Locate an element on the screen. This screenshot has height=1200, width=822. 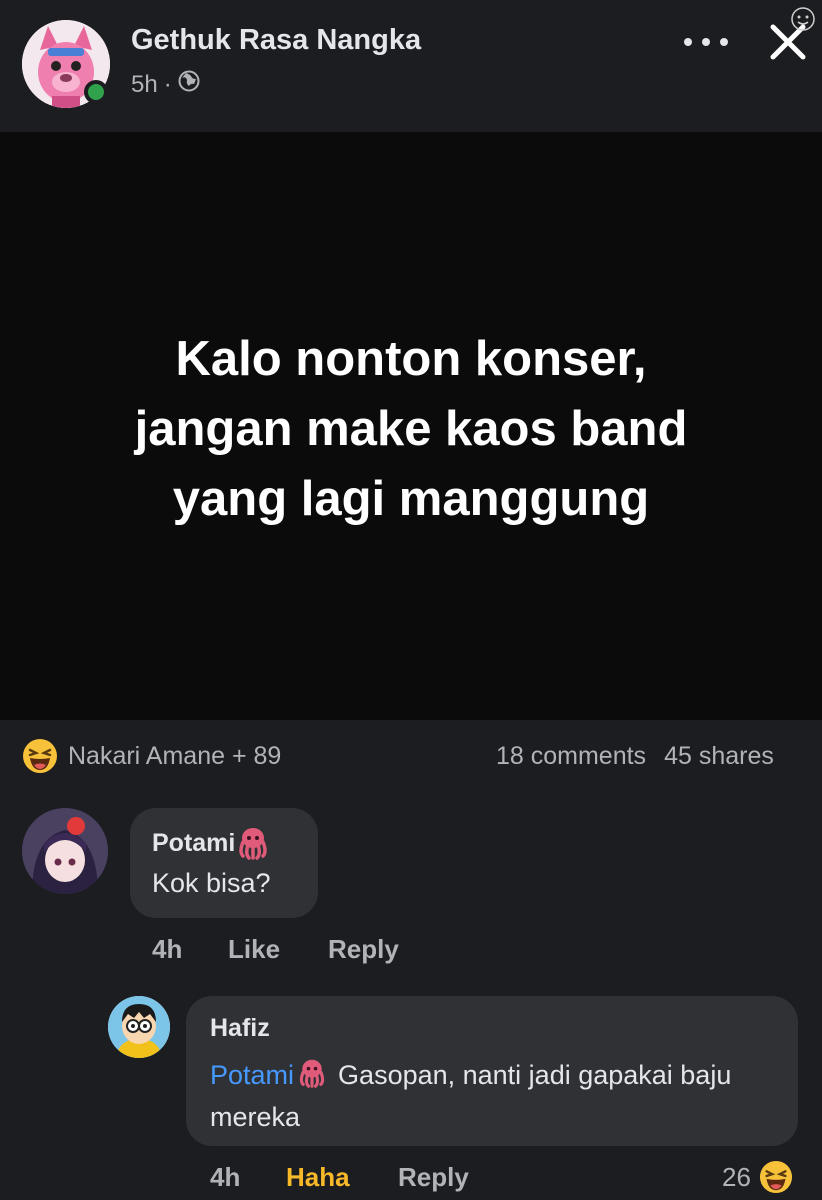
mention-link: Potami is located at coordinates (252, 1075).